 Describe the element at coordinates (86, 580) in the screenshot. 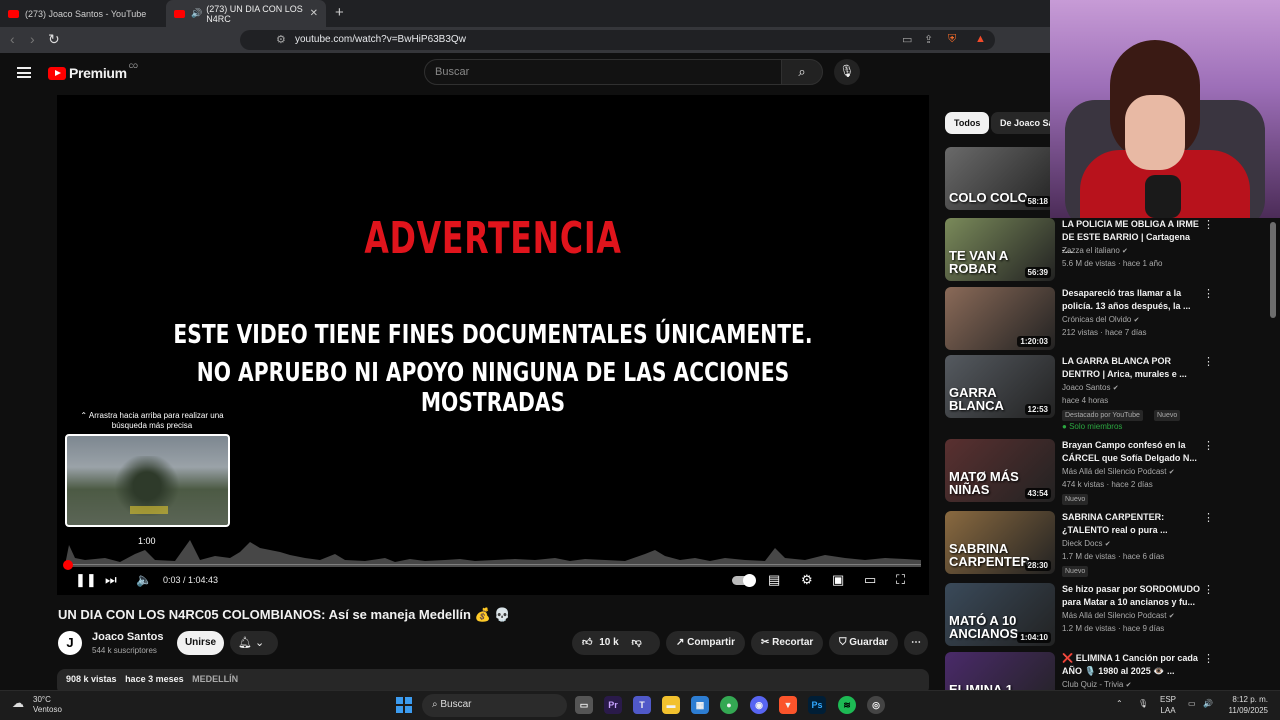

I see `pause-icon: ❚❚` at that location.